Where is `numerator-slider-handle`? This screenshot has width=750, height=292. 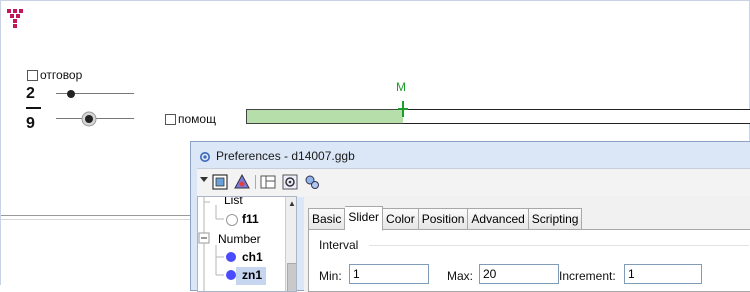 numerator-slider-handle is located at coordinates (71, 94).